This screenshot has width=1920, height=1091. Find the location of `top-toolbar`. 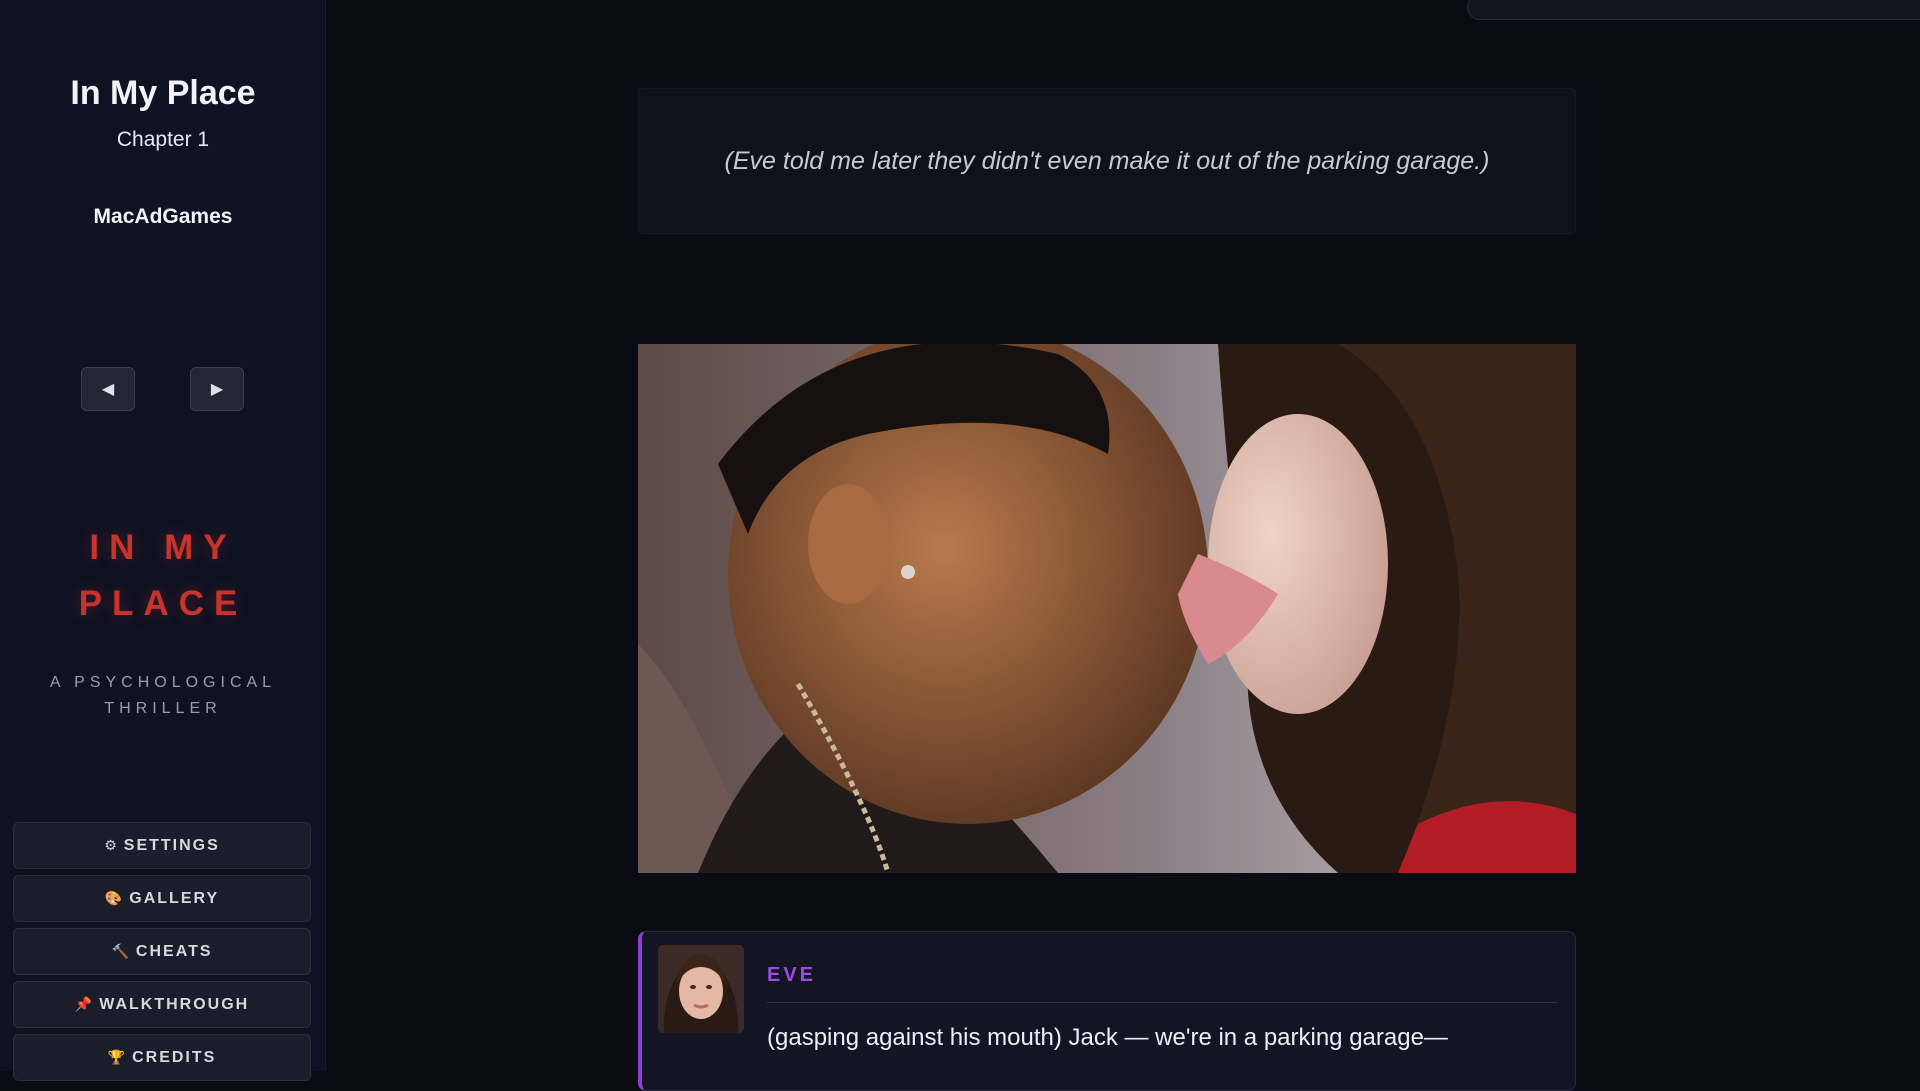

top-toolbar is located at coordinates (1693, 10).